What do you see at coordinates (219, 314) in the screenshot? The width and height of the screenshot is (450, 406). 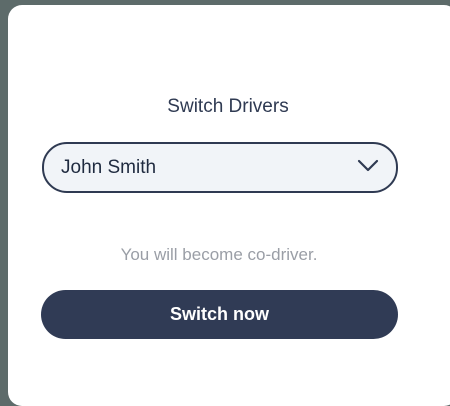 I see `switch-now-button: Switch now` at bounding box center [219, 314].